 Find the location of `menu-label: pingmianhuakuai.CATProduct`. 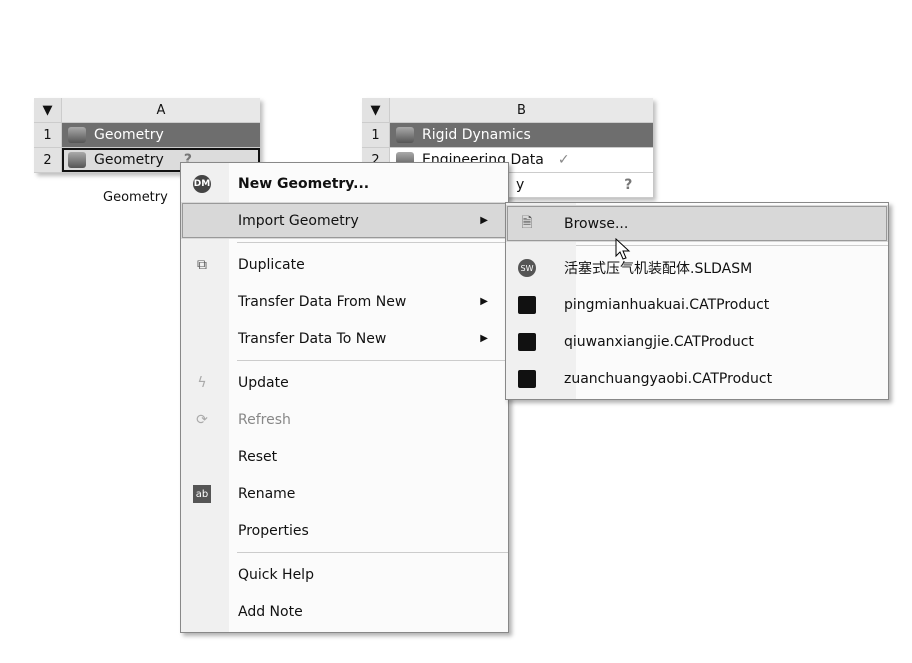

menu-label: pingmianhuakuai.CATProduct is located at coordinates (667, 304).